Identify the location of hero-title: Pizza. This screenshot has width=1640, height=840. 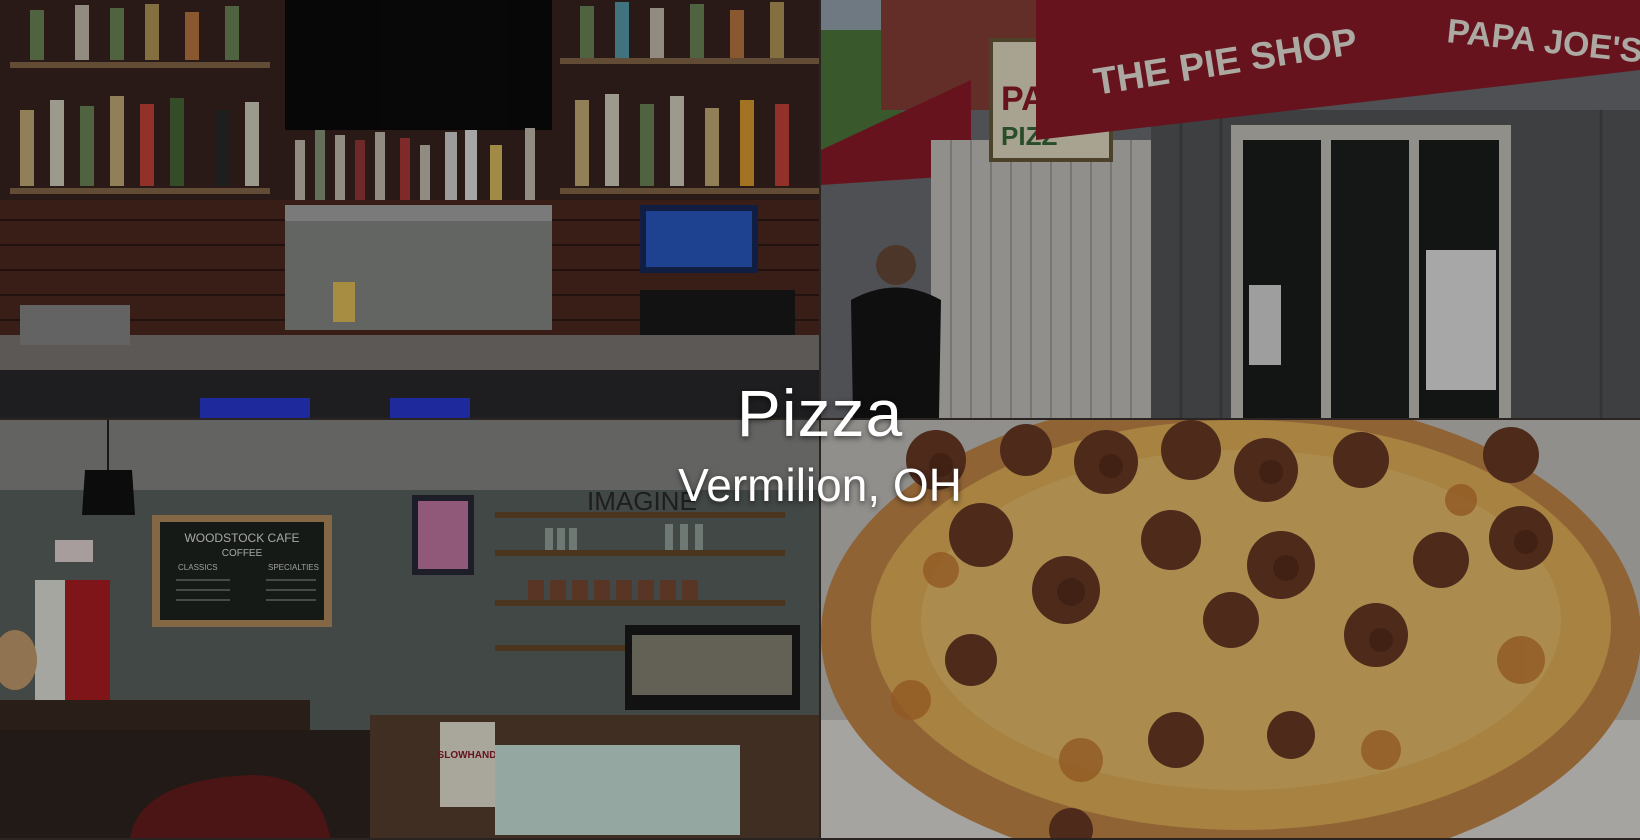
(820, 413).